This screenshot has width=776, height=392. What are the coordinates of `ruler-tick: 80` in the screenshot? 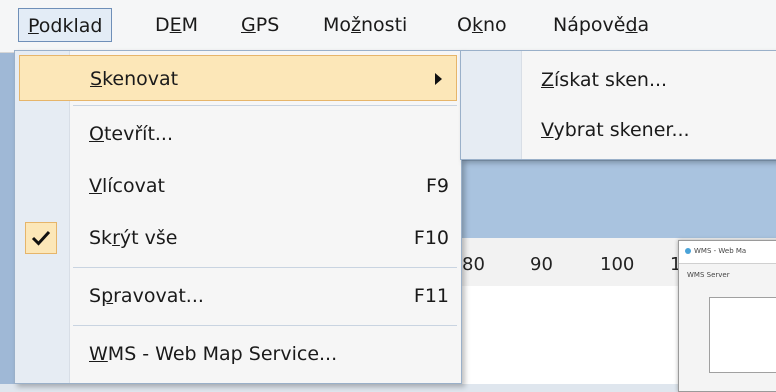 It's located at (473, 264).